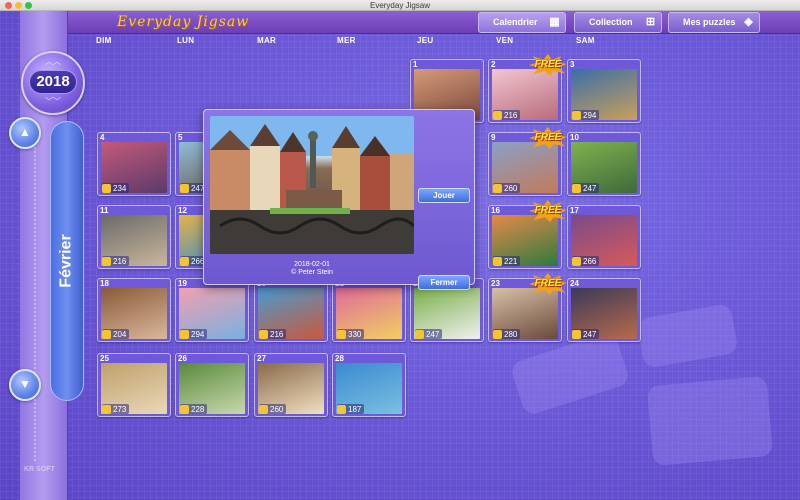 The height and width of the screenshot is (500, 800). Describe the element at coordinates (400, 5) in the screenshot. I see `title-bar: Everyday Jigsaw` at that location.